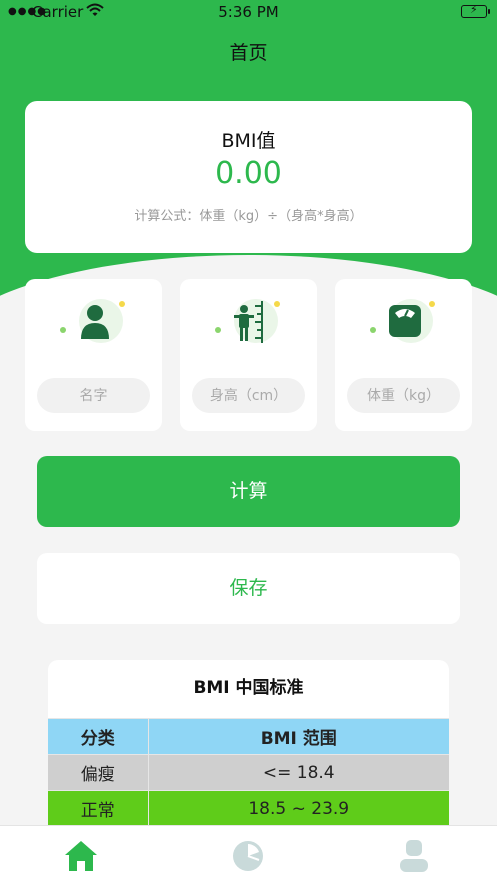 Image resolution: width=497 pixels, height=883 pixels. I want to click on home-icon, so click(81, 856).